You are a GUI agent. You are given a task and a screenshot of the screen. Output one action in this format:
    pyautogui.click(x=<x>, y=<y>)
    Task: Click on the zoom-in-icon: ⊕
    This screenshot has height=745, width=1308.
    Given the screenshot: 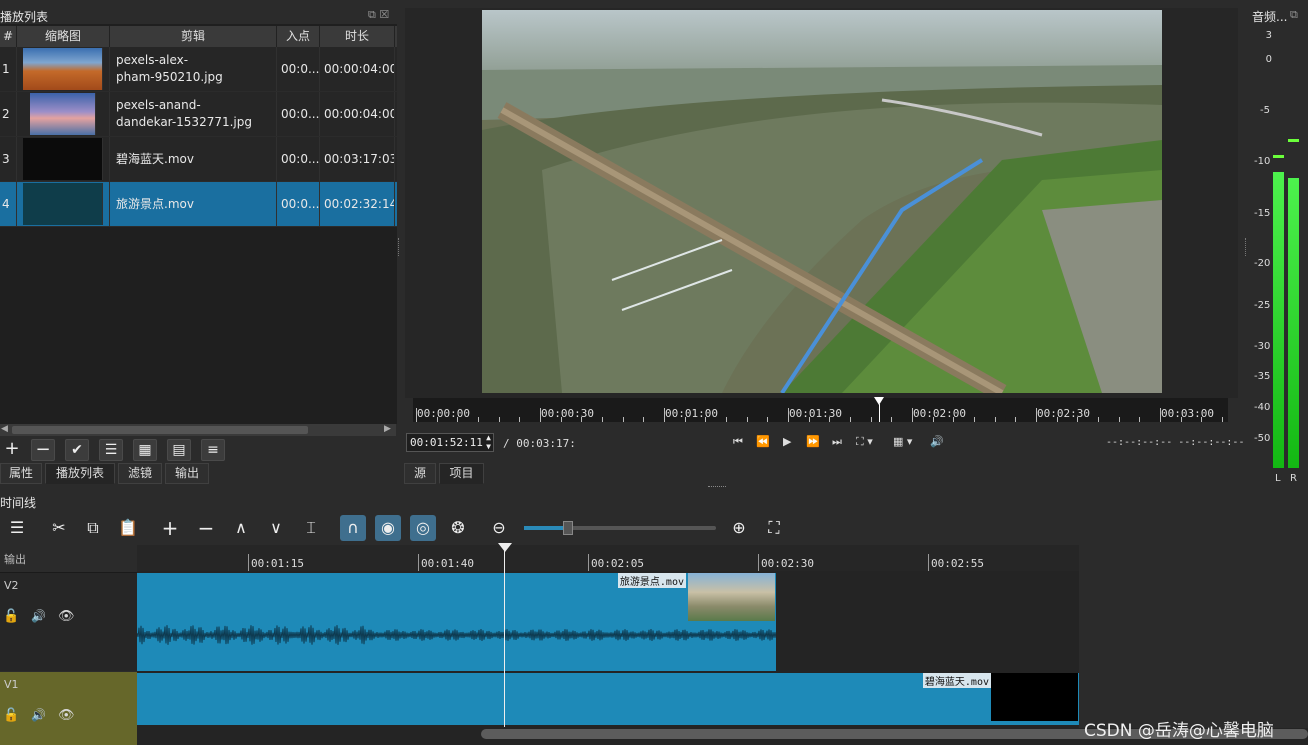 What is the action you would take?
    pyautogui.click(x=739, y=528)
    